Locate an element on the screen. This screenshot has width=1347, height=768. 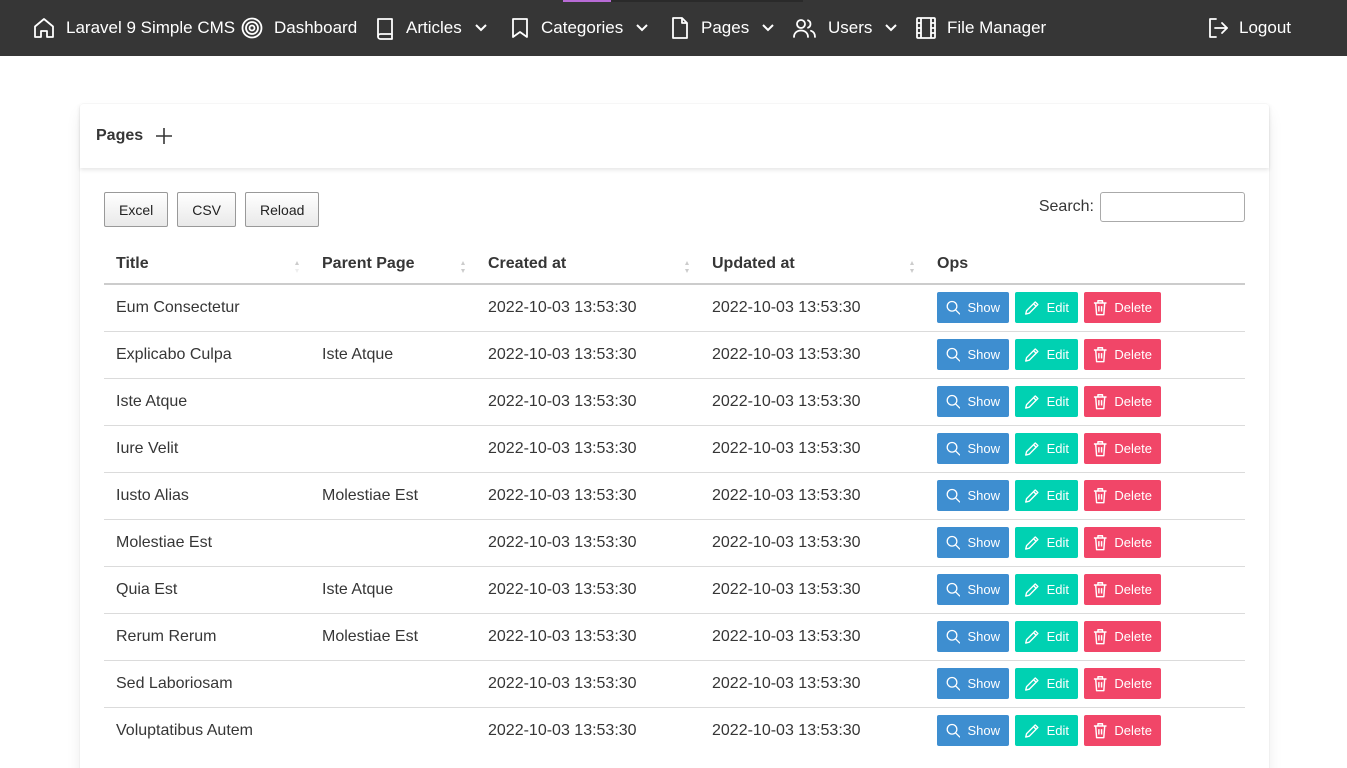
cell-title: Iste Atque is located at coordinates (207, 402).